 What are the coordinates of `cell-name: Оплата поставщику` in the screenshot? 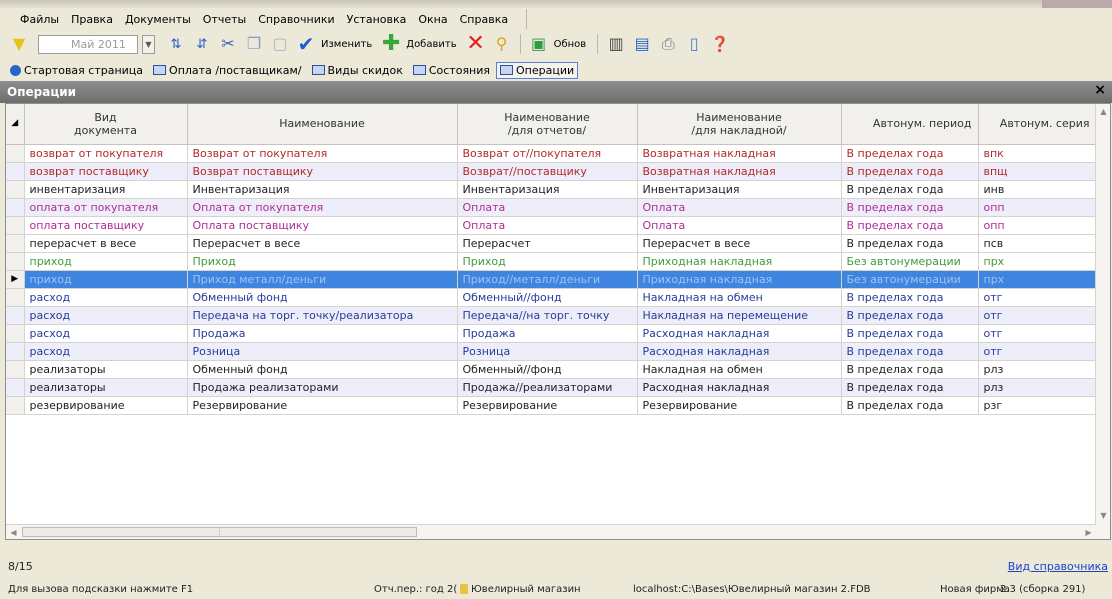 It's located at (322, 225).